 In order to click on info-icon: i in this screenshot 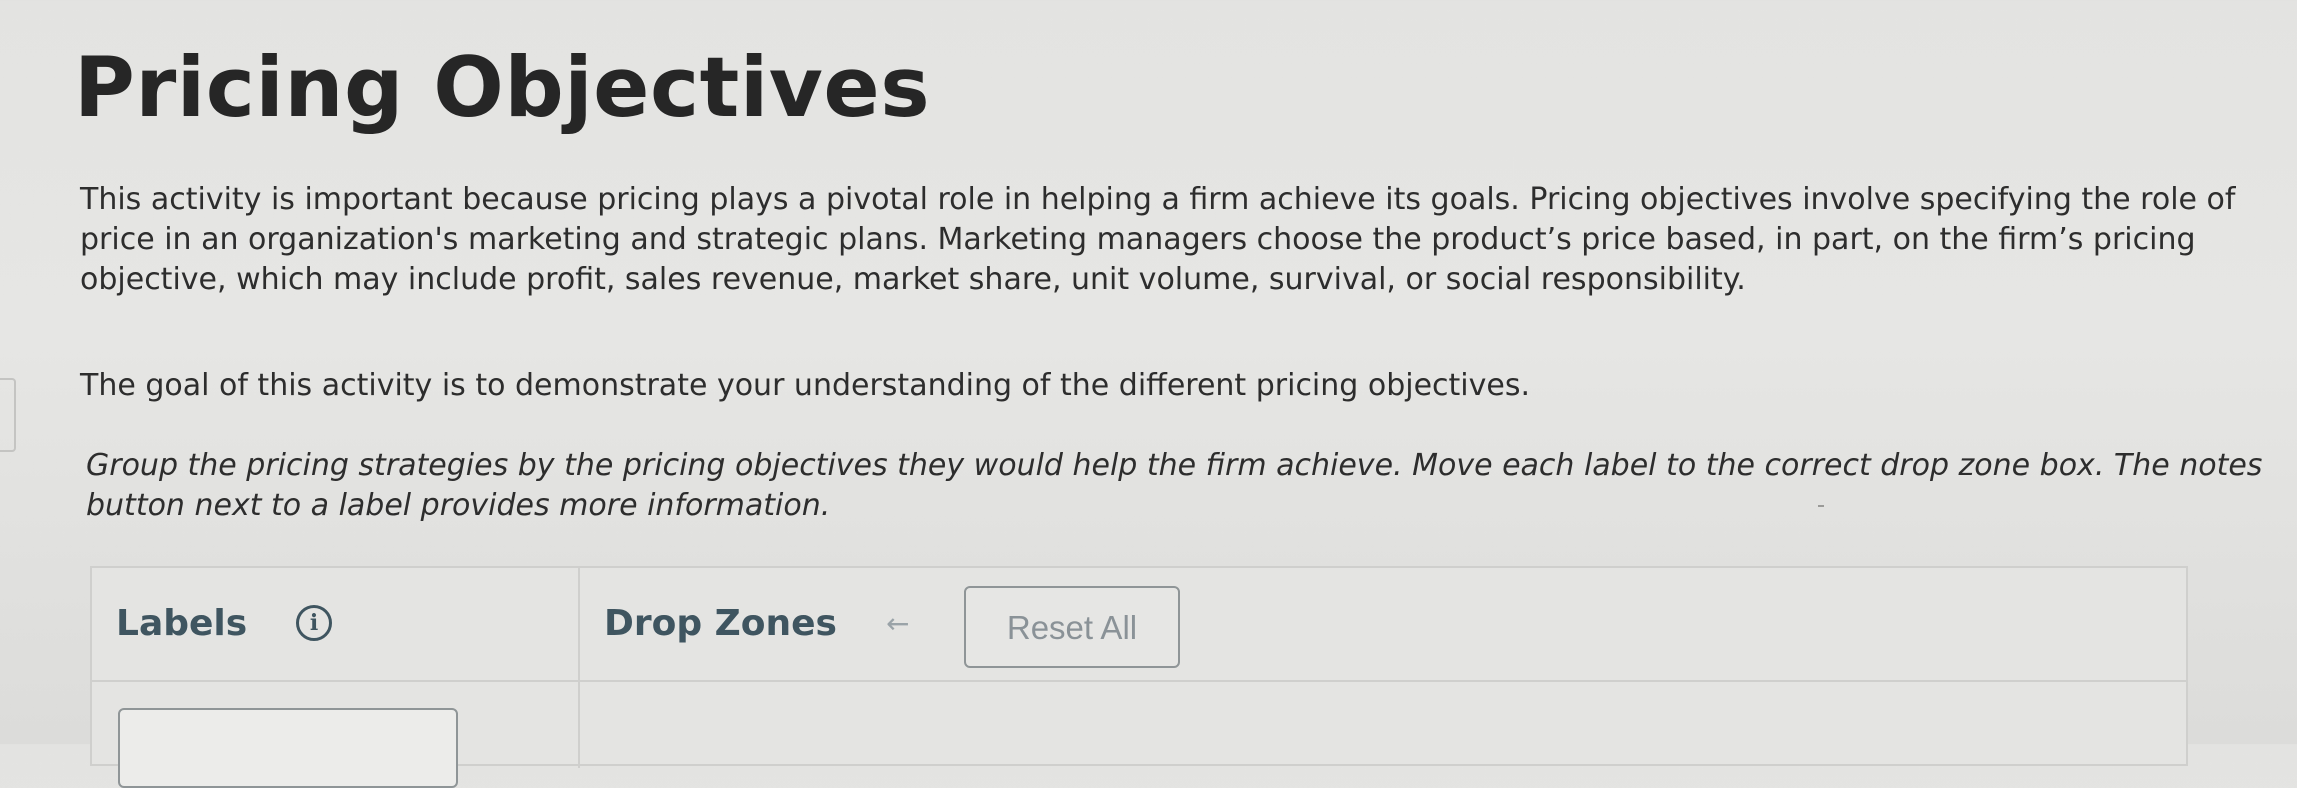, I will do `click(314, 623)`.